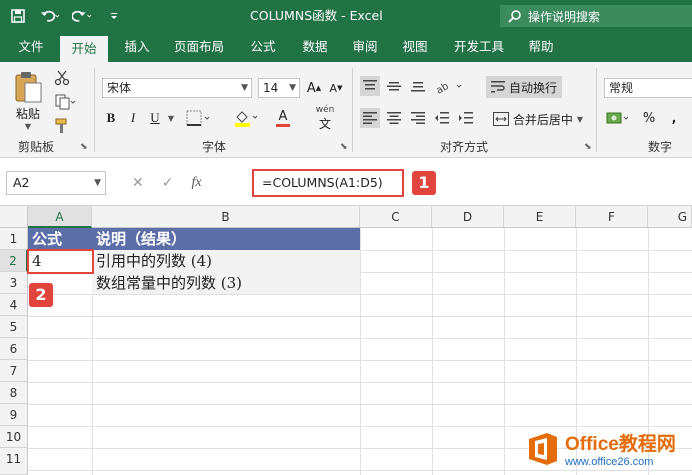 This screenshot has width=692, height=475. Describe the element at coordinates (14, 371) in the screenshot. I see `row-header-7: 7` at that location.